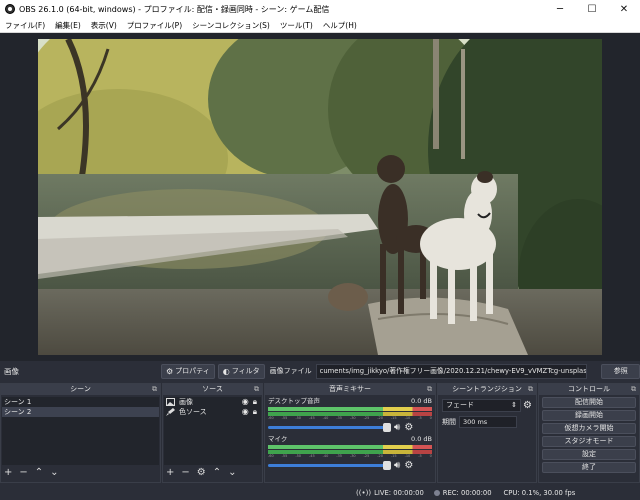 This screenshot has height=500, width=640. I want to click on source-item: 色ソース ◉ 🔒︎, so click(212, 412).